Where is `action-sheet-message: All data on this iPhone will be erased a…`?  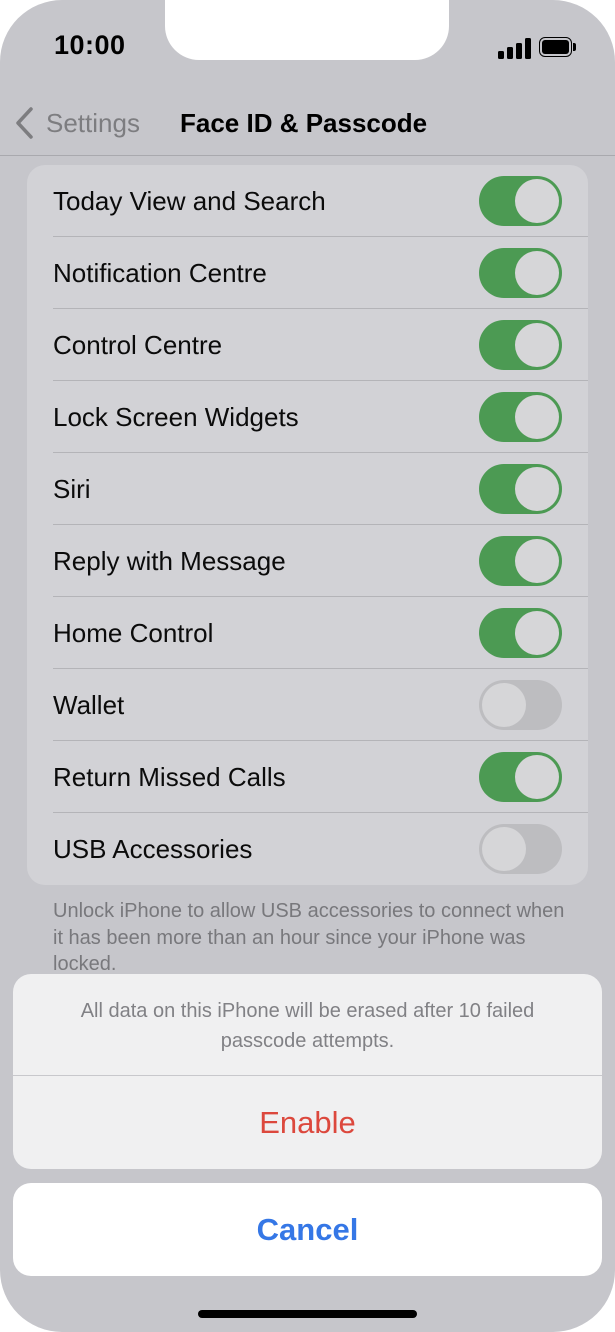 action-sheet-message: All data on this iPhone will be erased a… is located at coordinates (307, 1026).